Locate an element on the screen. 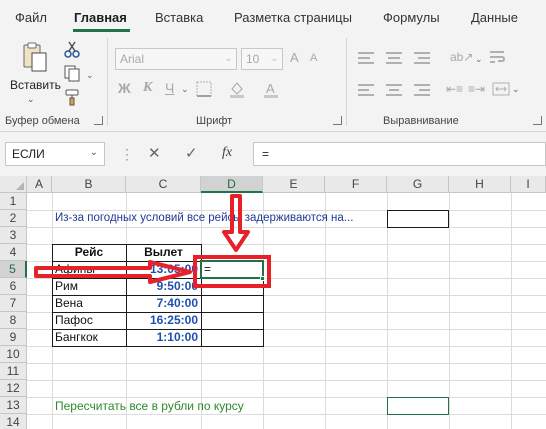 The height and width of the screenshot is (429, 546). font-color-icon: A is located at coordinates (271, 89).